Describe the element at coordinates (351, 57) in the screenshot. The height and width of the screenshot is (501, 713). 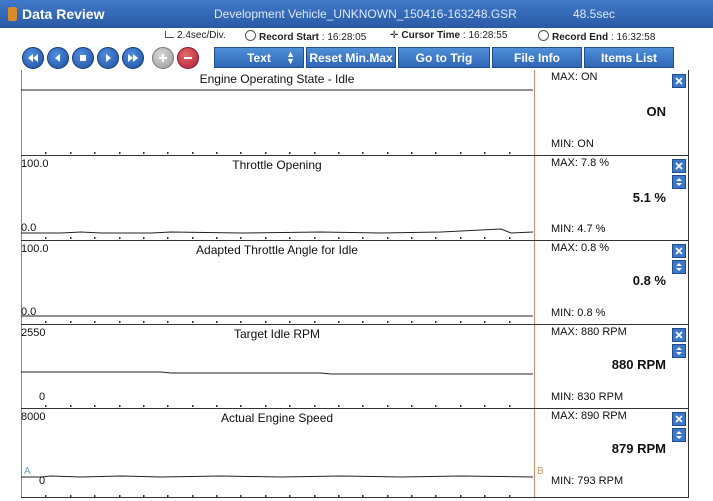
I see `reset-min-max-button: Reset Min.Max` at that location.